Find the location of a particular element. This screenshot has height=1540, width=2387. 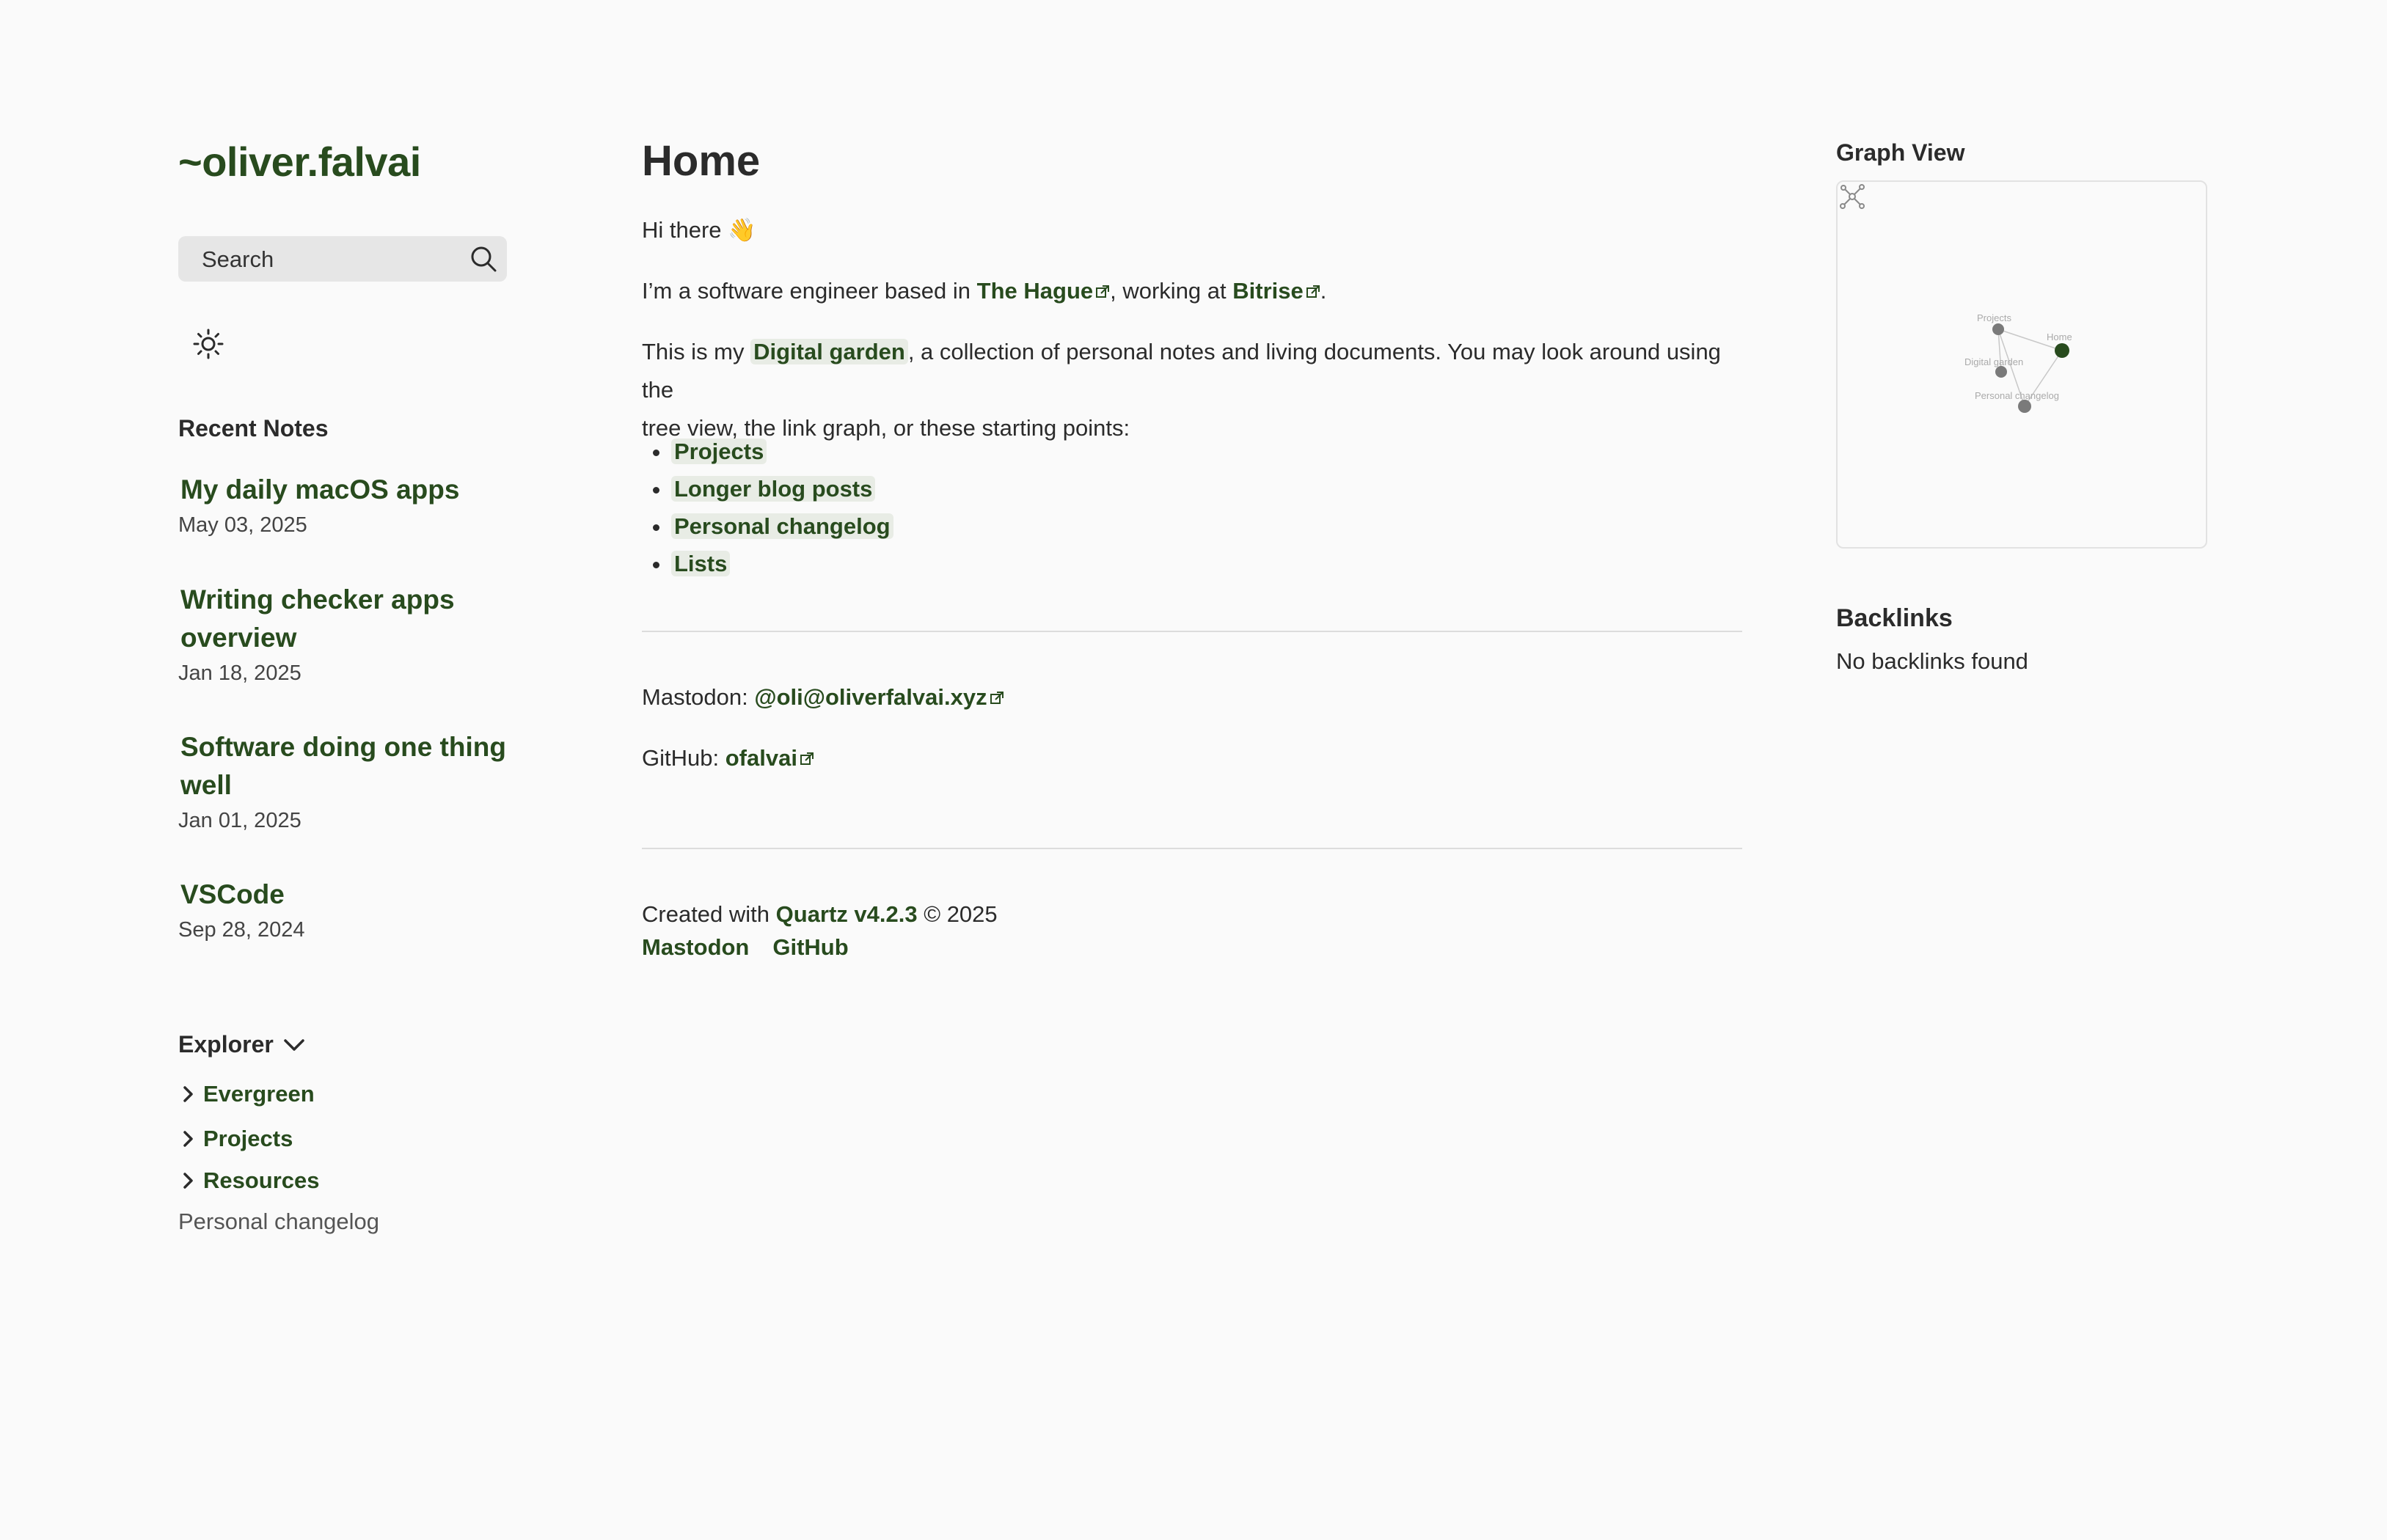

bitrise-link-label: Bitrise is located at coordinates (1268, 291).